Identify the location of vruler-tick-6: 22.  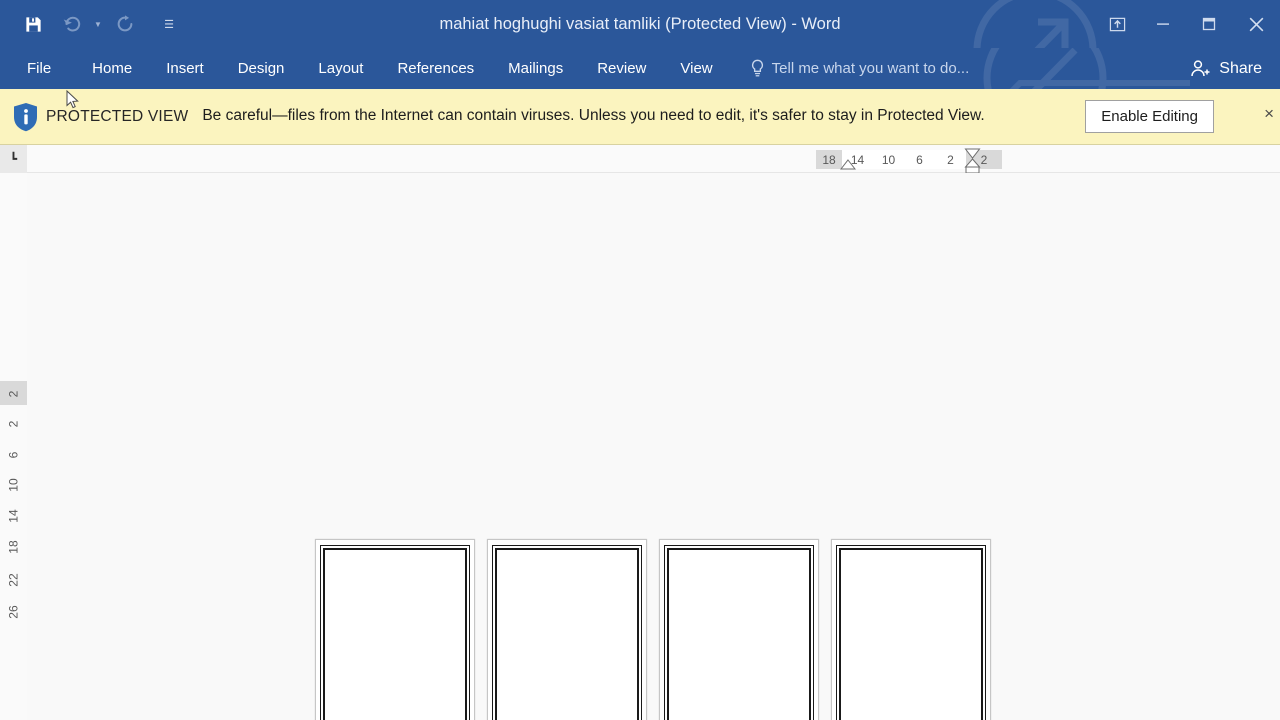
(13, 580).